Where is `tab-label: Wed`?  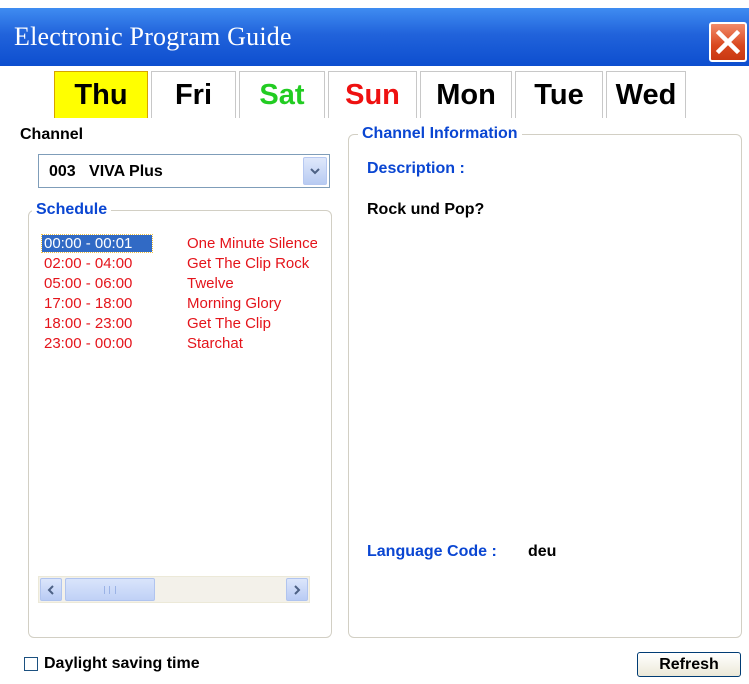 tab-label: Wed is located at coordinates (646, 94).